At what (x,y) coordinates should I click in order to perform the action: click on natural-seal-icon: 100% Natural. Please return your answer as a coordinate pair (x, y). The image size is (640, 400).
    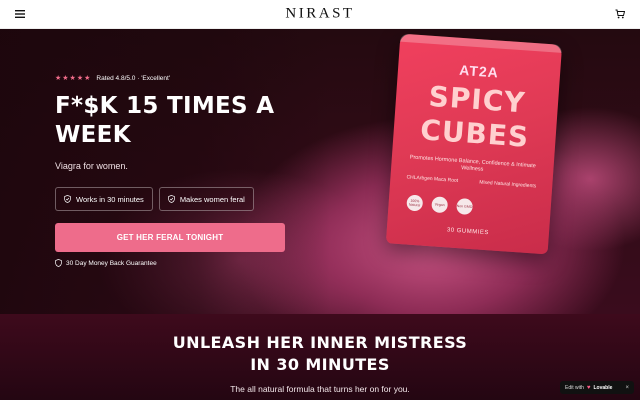
    Looking at the image, I should click on (415, 203).